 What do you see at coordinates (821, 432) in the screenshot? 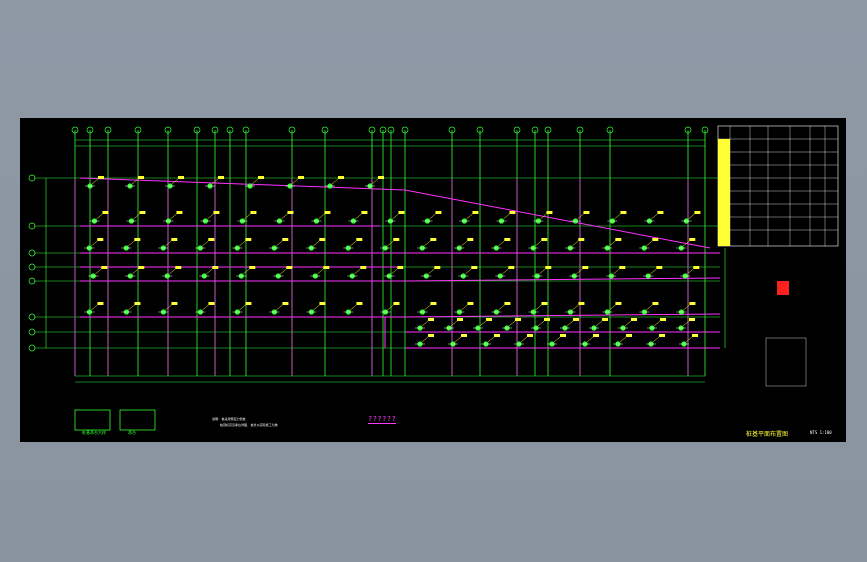
I see `scale-label: NTS 1:100` at bounding box center [821, 432].